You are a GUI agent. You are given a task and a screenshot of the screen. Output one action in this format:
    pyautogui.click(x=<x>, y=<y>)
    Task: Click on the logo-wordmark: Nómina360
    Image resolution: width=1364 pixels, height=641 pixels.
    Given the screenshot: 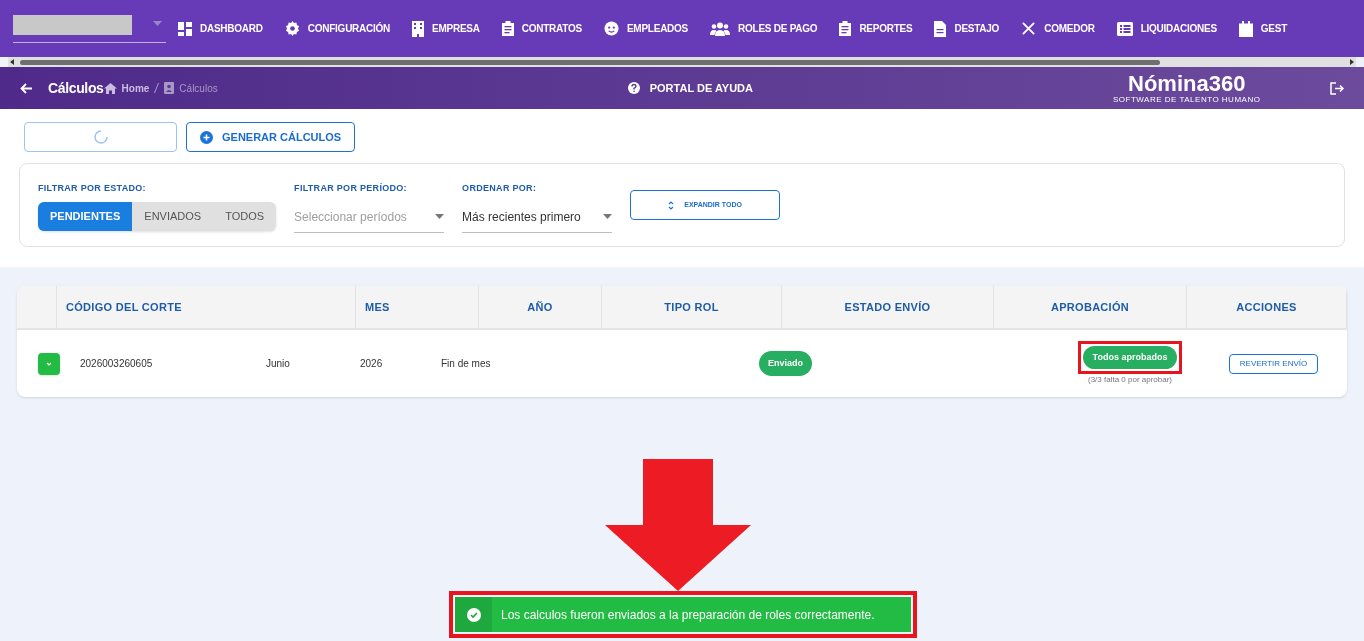 What is the action you would take?
    pyautogui.click(x=1187, y=83)
    